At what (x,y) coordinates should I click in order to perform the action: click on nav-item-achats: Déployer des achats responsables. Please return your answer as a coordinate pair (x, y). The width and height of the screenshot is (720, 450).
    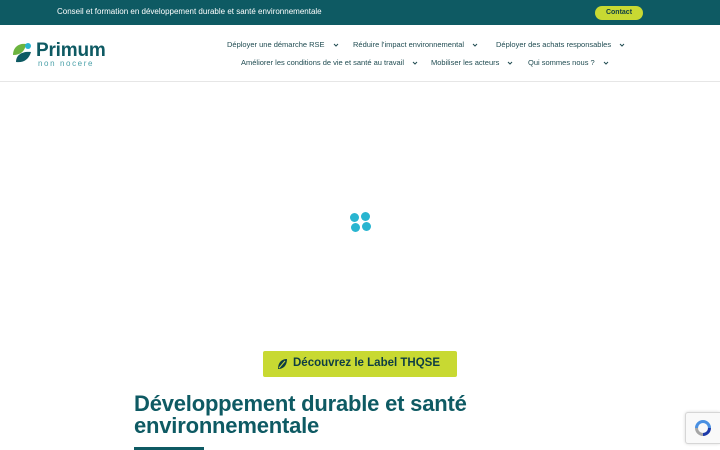
    Looking at the image, I should click on (560, 44).